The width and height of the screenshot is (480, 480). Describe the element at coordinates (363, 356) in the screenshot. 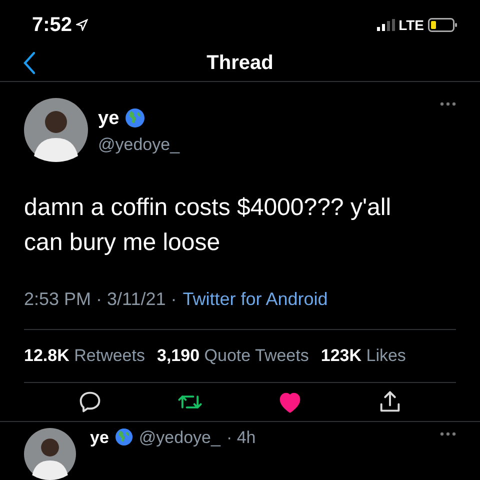

I see `stat-count: 123K Likes` at that location.